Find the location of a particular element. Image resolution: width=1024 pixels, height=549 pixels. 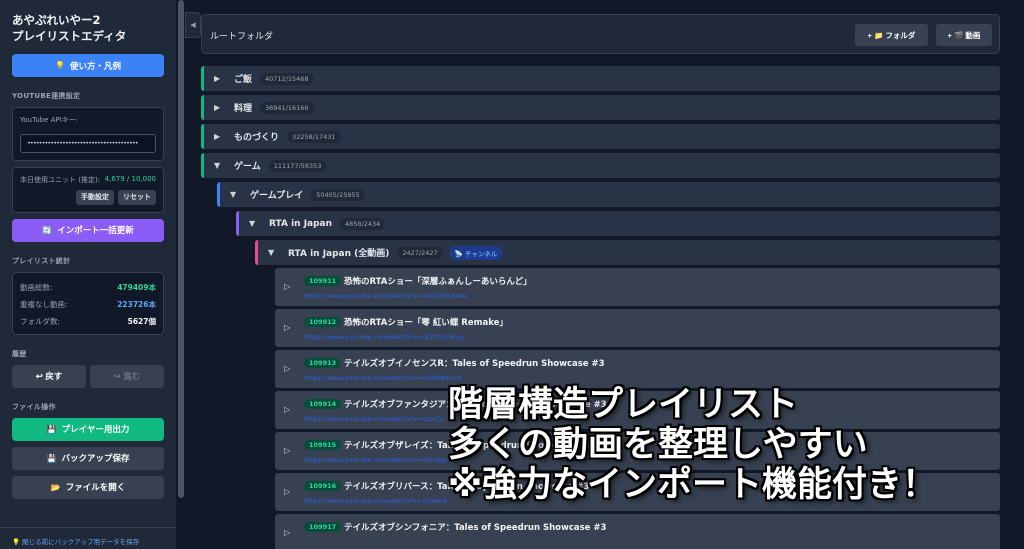

stat-total-videos: 動画総数: 479409本 is located at coordinates (88, 287).